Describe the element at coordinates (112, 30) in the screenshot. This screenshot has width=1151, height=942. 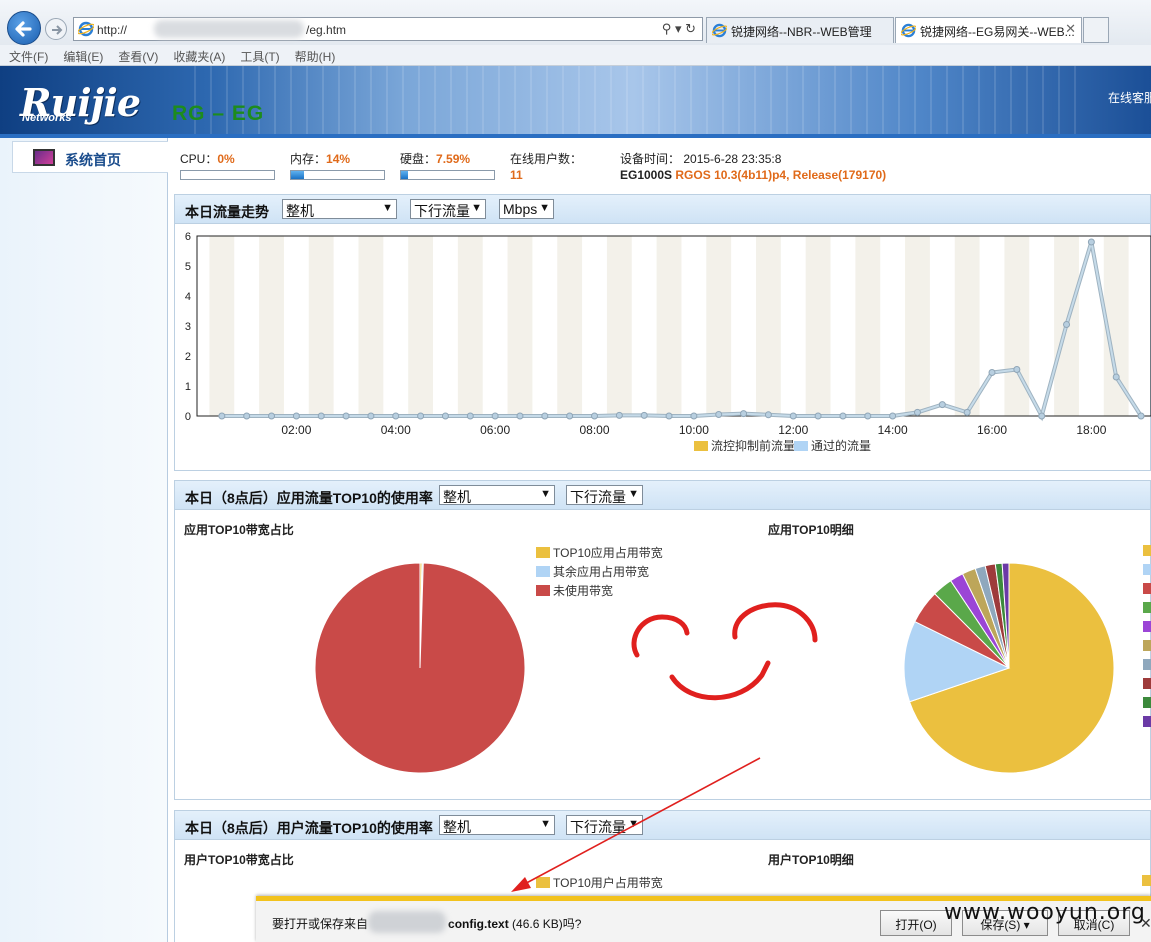
I see `url-prefix: http://` at that location.